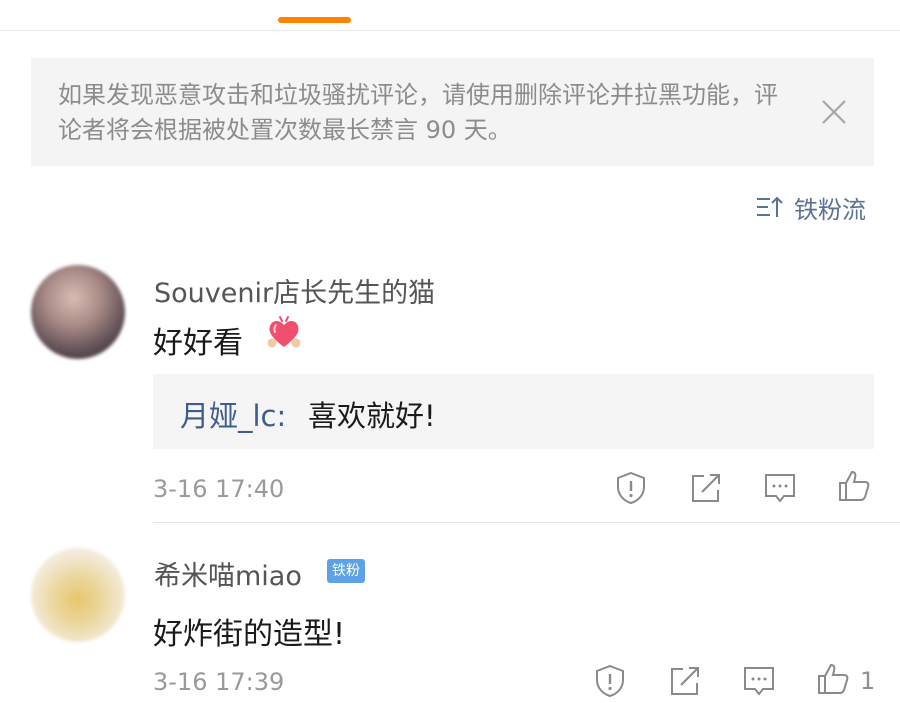  What do you see at coordinates (526, 522) in the screenshot?
I see `comment-divider` at bounding box center [526, 522].